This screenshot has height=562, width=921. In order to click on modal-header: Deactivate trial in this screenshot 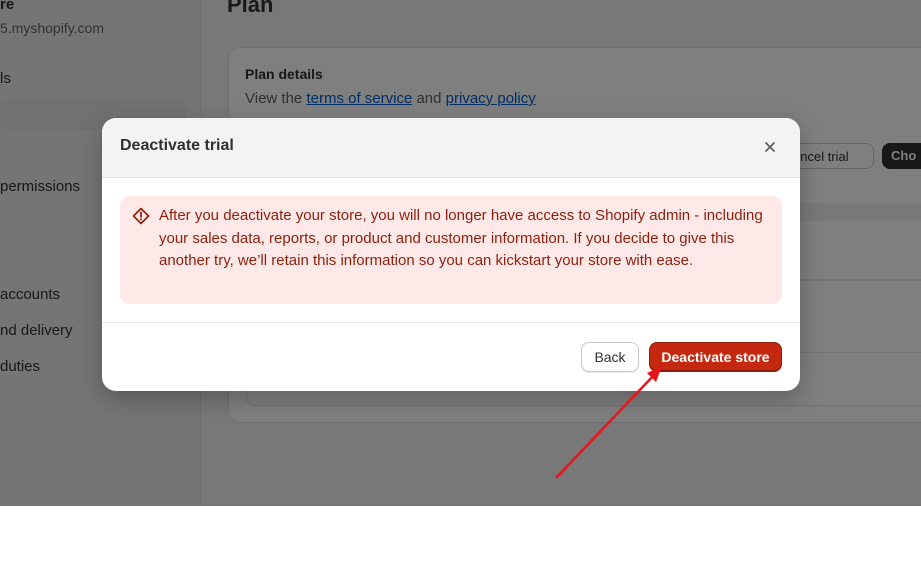, I will do `click(451, 148)`.